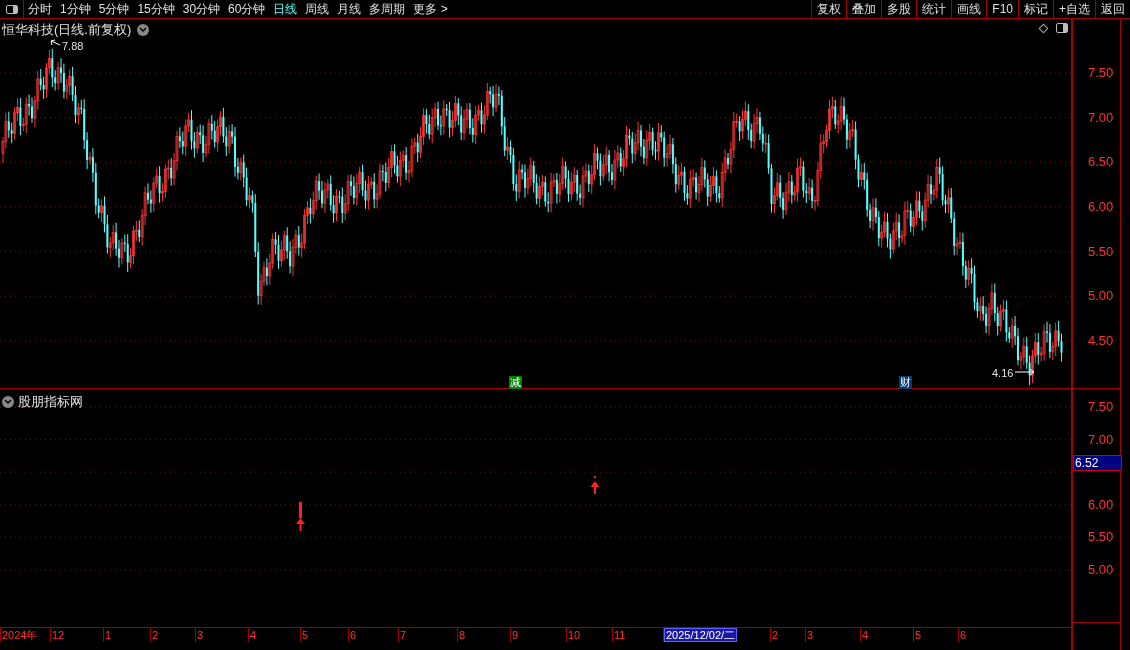  Describe the element at coordinates (462, 635) in the screenshot. I see `date-label: 8` at that location.